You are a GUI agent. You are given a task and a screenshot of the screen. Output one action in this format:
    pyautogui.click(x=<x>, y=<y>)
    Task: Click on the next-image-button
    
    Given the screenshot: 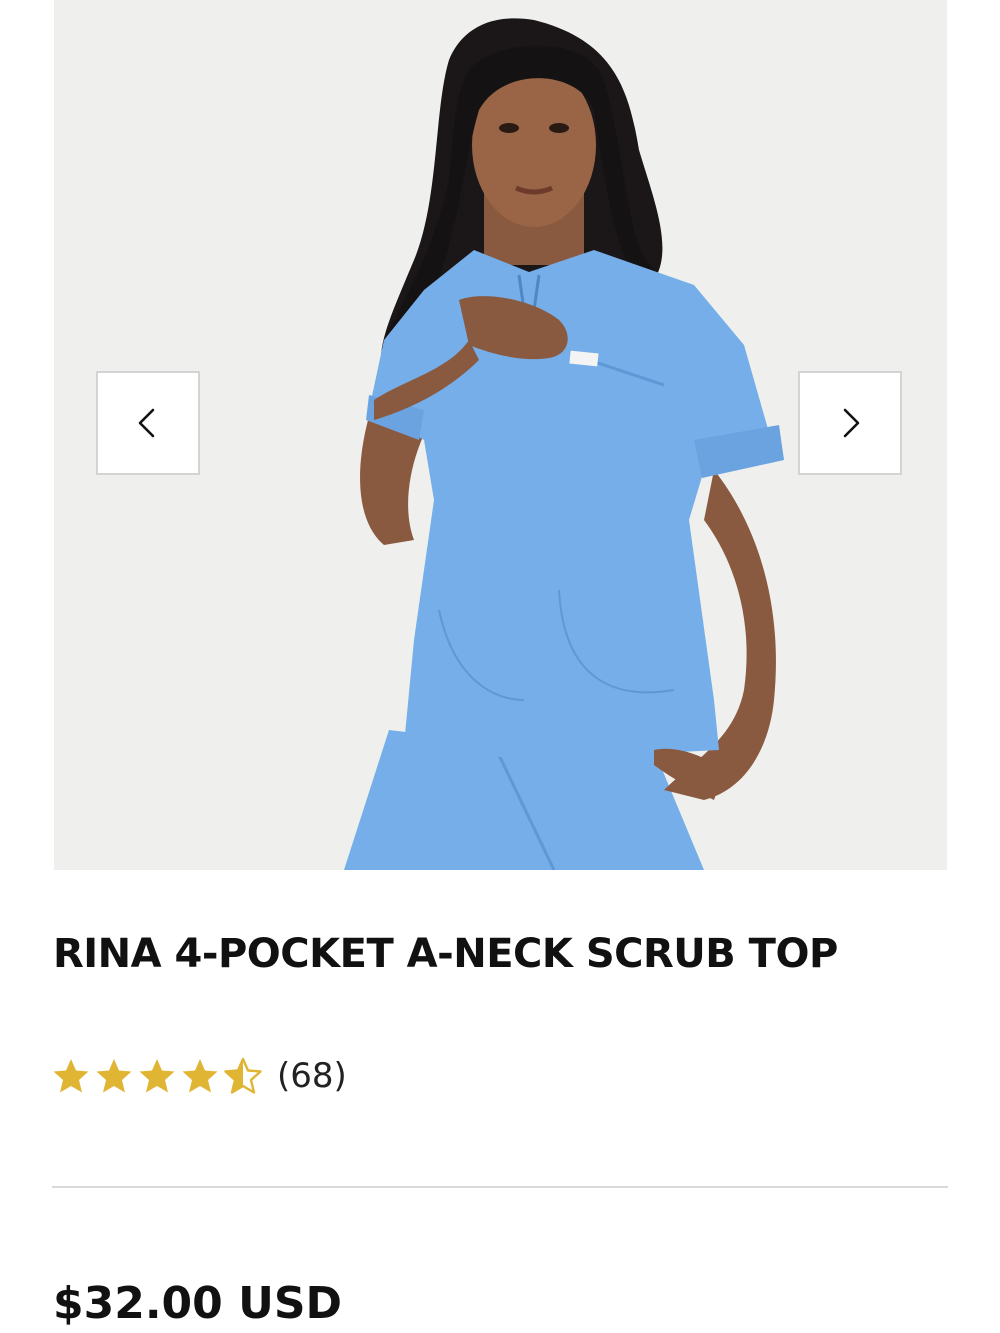 What is the action you would take?
    pyautogui.click(x=850, y=423)
    